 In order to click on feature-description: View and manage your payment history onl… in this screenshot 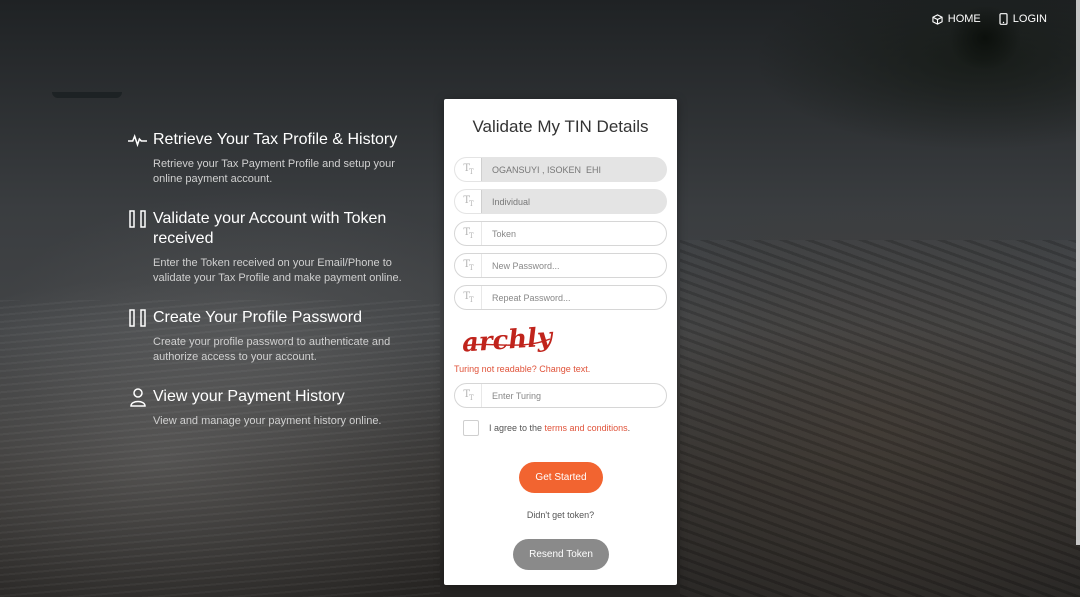, I will do `click(267, 421)`.